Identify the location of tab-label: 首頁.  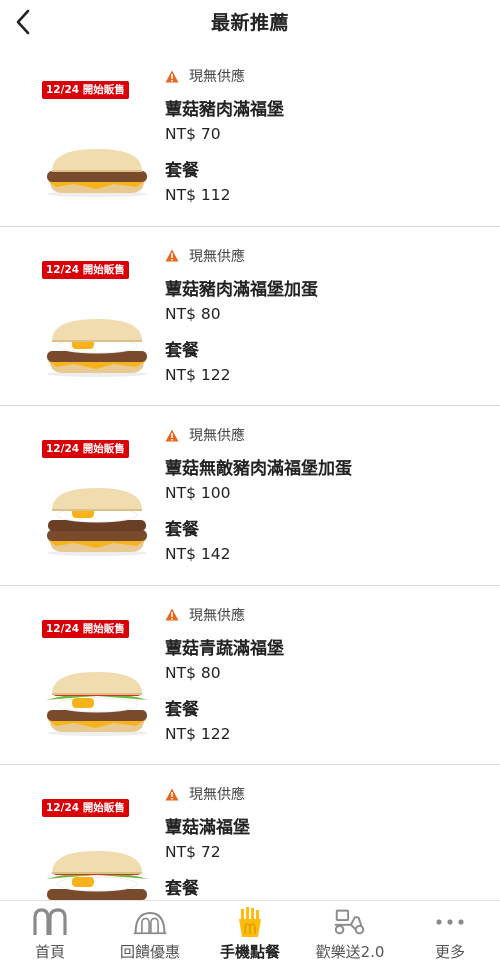
(49, 952).